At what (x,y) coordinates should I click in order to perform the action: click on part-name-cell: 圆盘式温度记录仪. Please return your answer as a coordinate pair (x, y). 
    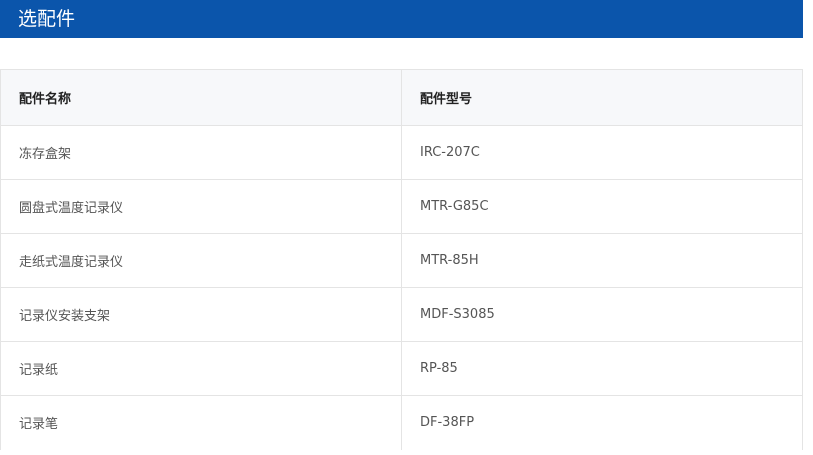
    Looking at the image, I should click on (201, 206).